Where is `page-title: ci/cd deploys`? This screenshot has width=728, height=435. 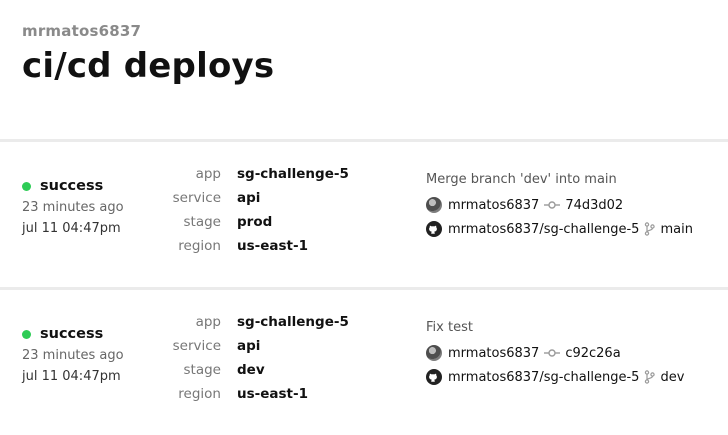 page-title: ci/cd deploys is located at coordinates (148, 66).